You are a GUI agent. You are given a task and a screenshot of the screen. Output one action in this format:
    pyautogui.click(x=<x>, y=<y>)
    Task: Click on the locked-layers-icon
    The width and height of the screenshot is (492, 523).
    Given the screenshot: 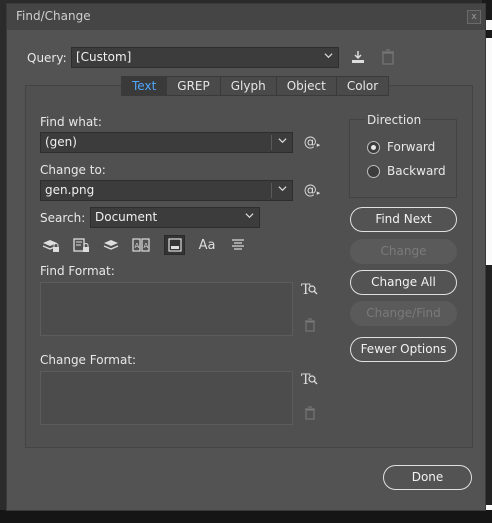 What is the action you would take?
    pyautogui.click(x=50, y=246)
    